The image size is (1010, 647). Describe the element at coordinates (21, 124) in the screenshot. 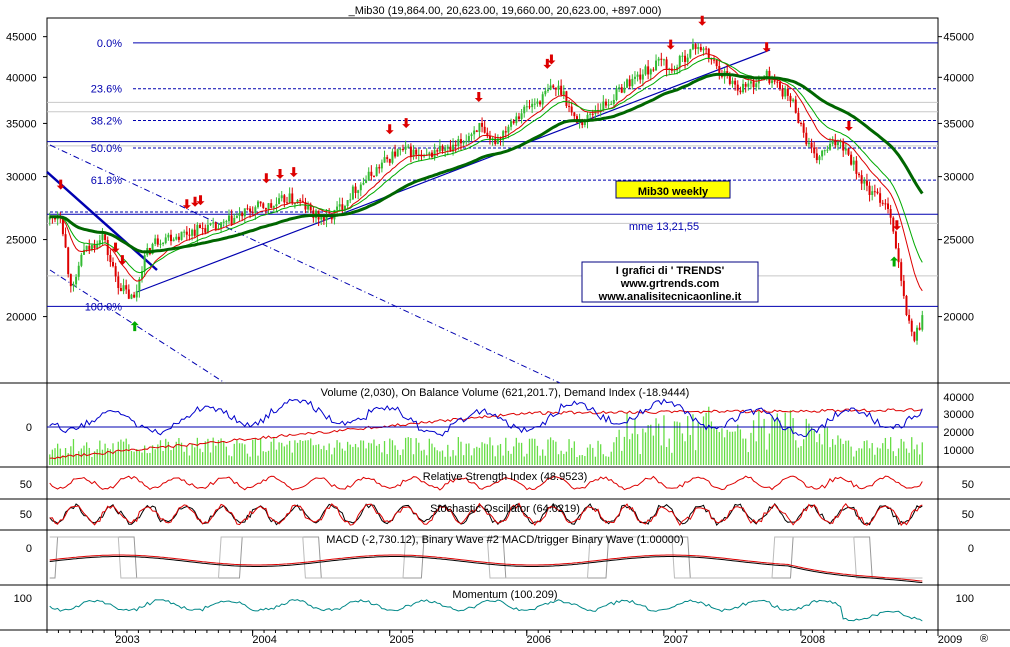

I see `y-tick-label-left: 35000` at that location.